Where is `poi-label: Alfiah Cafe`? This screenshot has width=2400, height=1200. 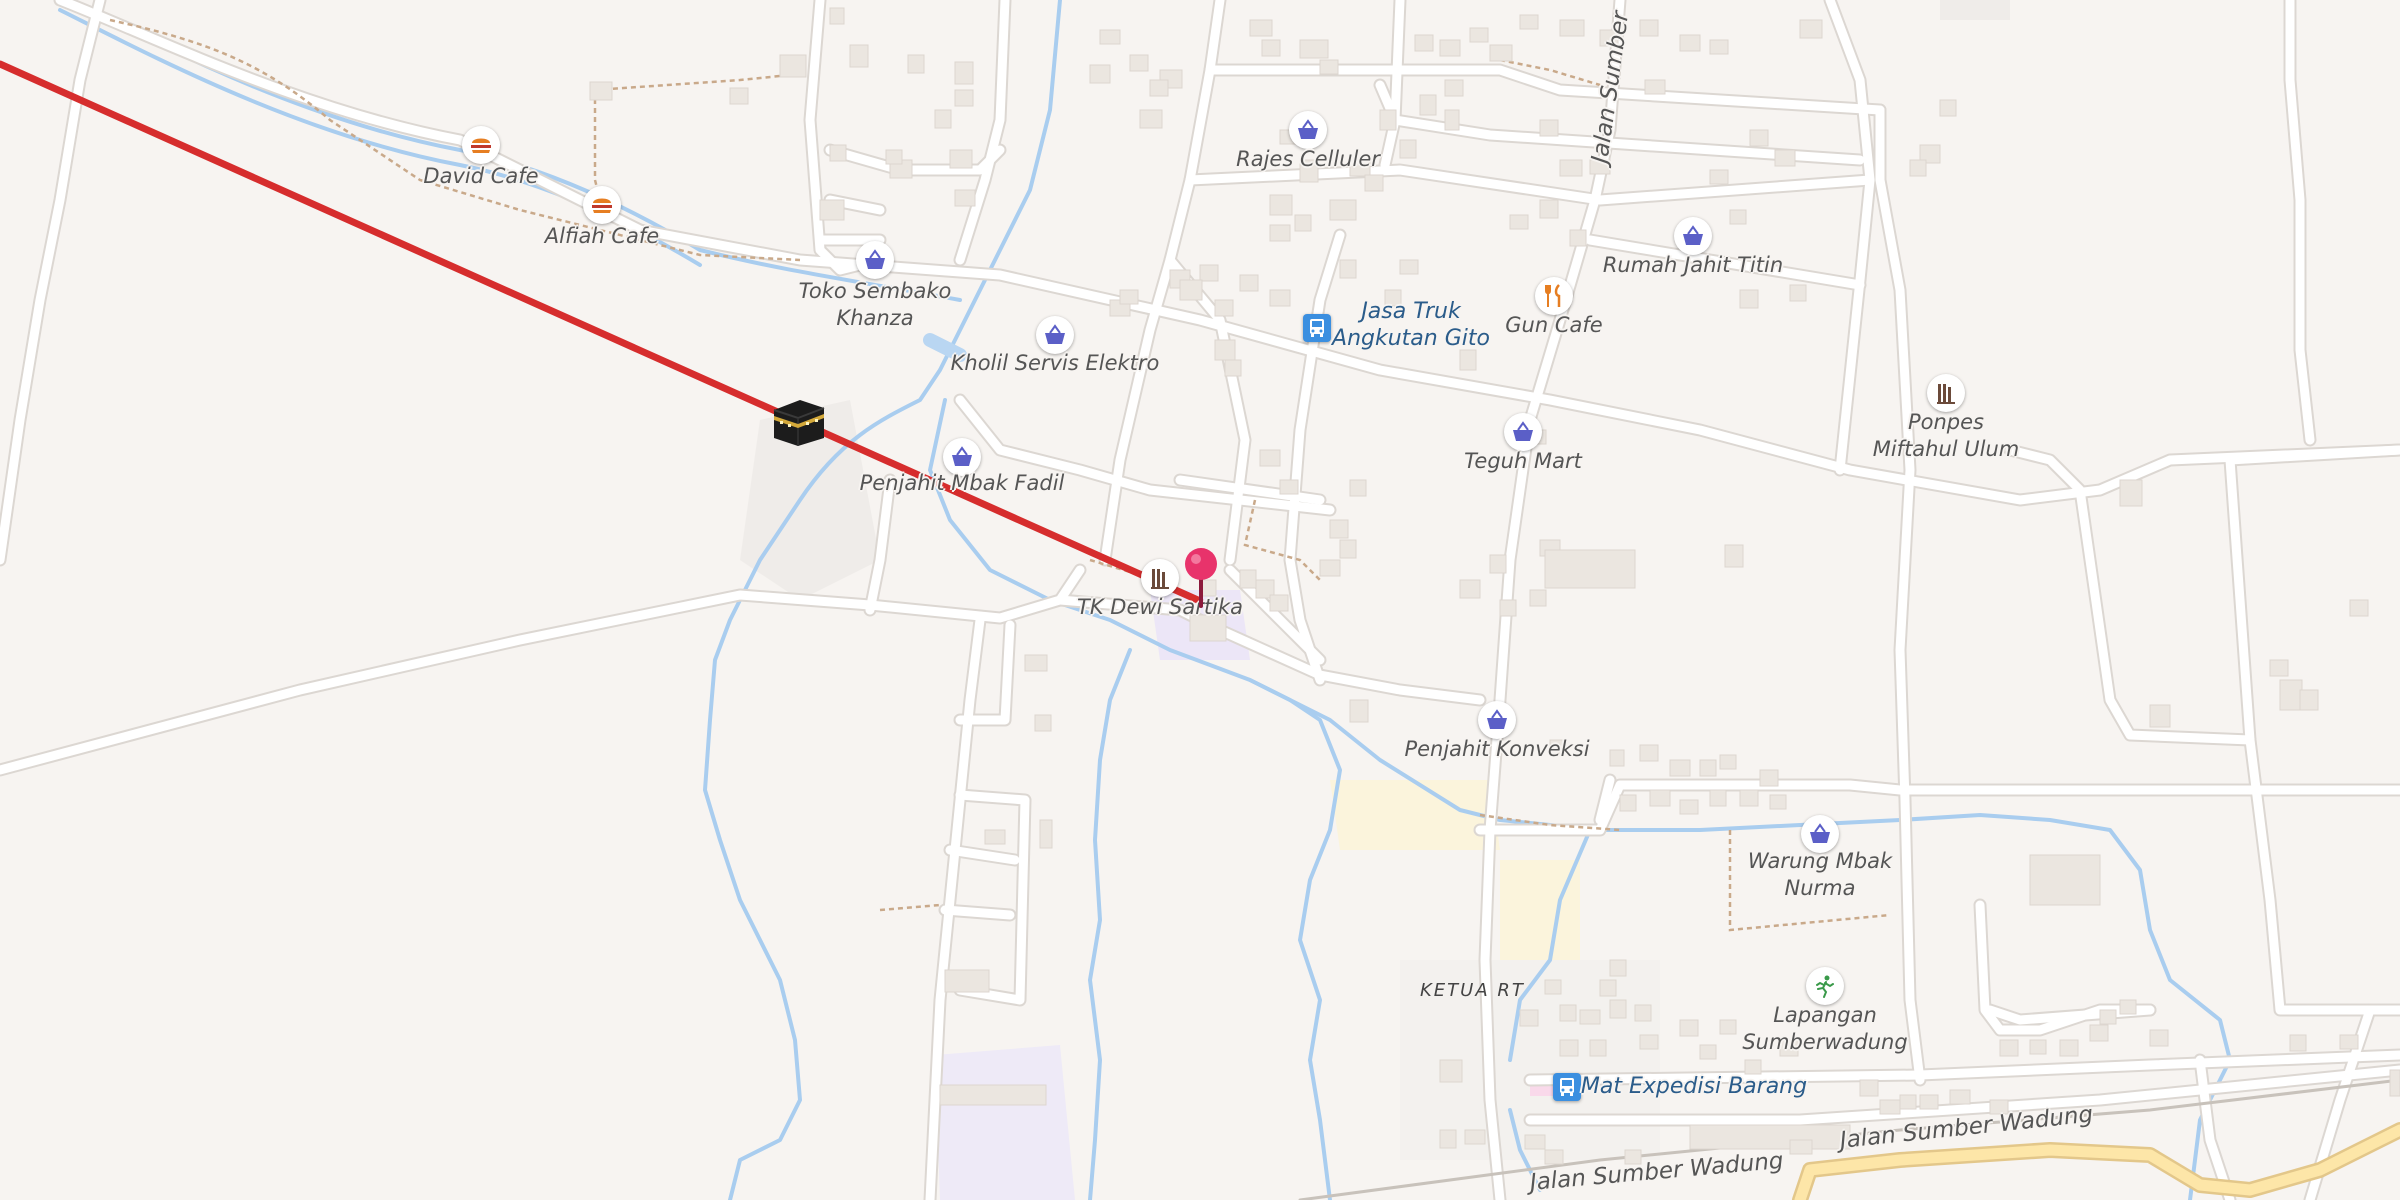 poi-label: Alfiah Cafe is located at coordinates (602, 236).